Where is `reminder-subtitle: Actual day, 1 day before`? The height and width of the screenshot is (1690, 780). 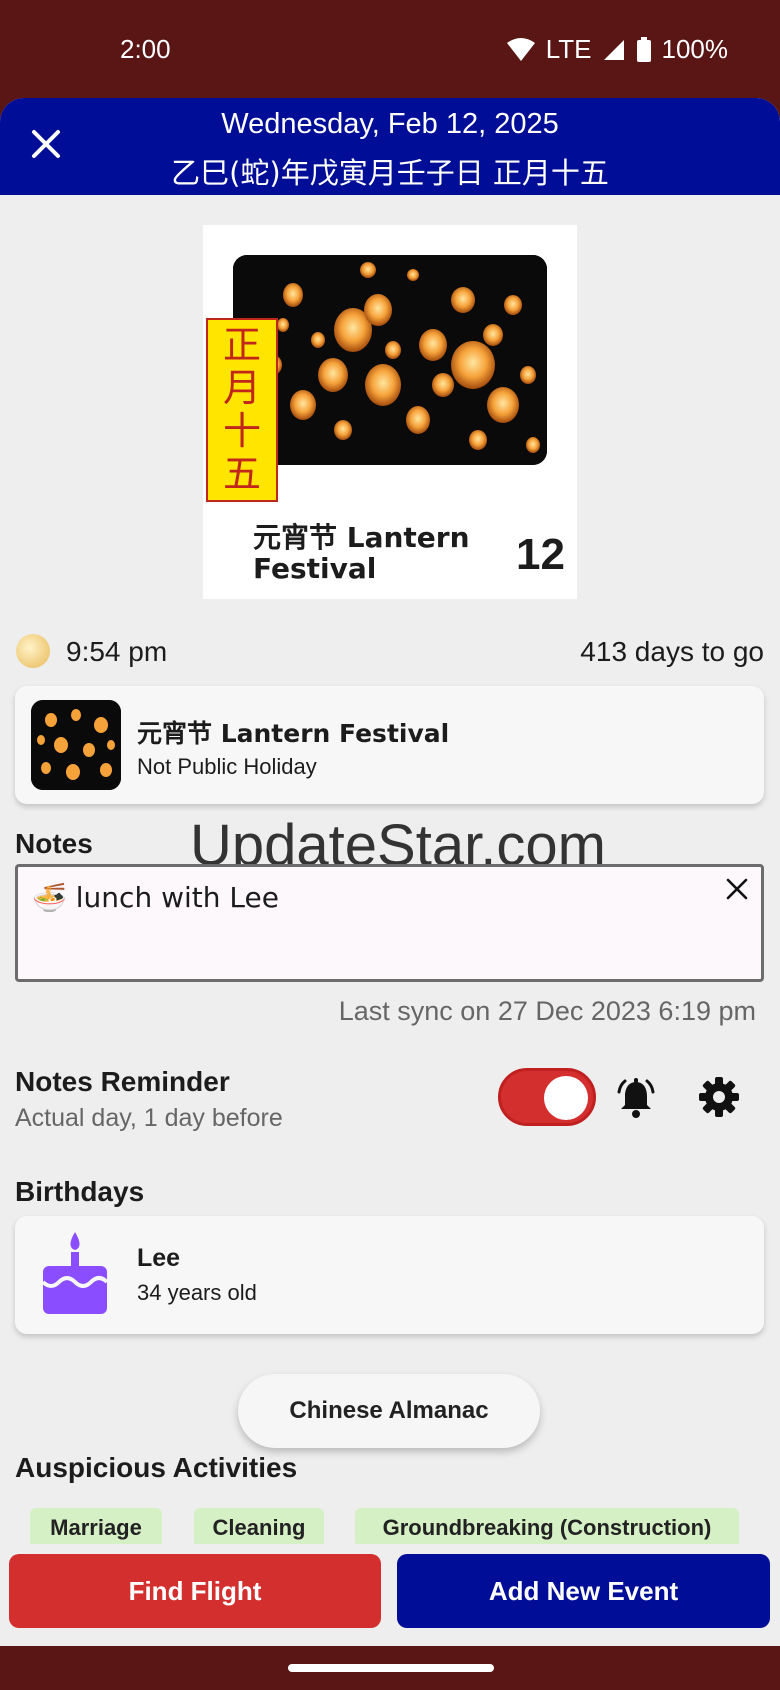 reminder-subtitle: Actual day, 1 day before is located at coordinates (149, 1118).